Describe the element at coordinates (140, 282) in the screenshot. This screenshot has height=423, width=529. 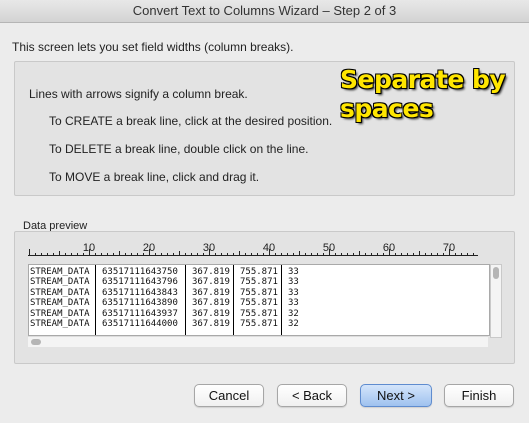
I see `data-cell: 63517111643796` at that location.